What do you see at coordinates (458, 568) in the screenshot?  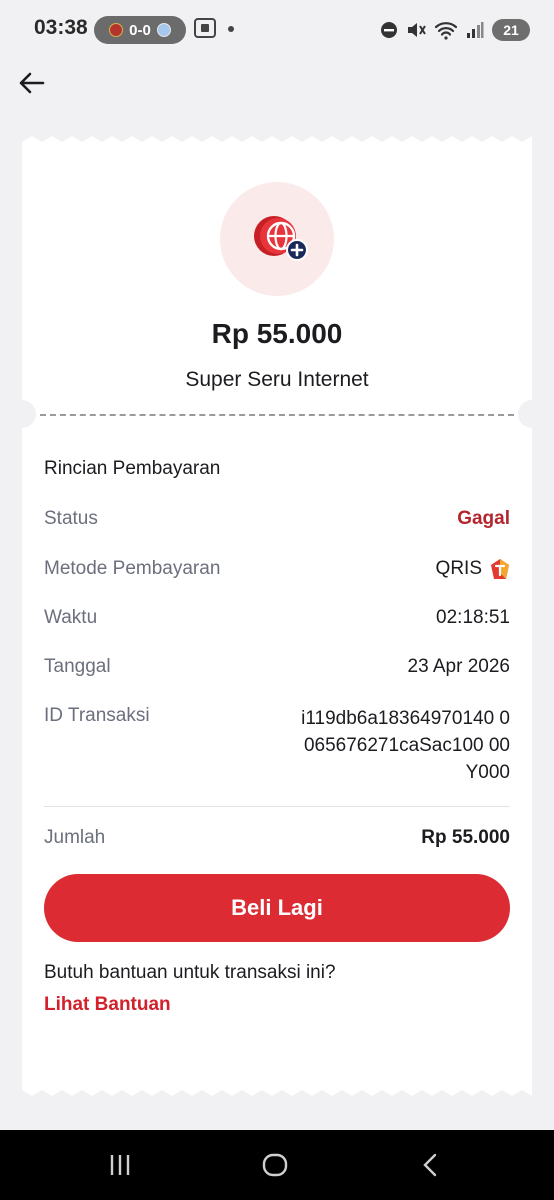 I see `payment-method-text: QRIS` at bounding box center [458, 568].